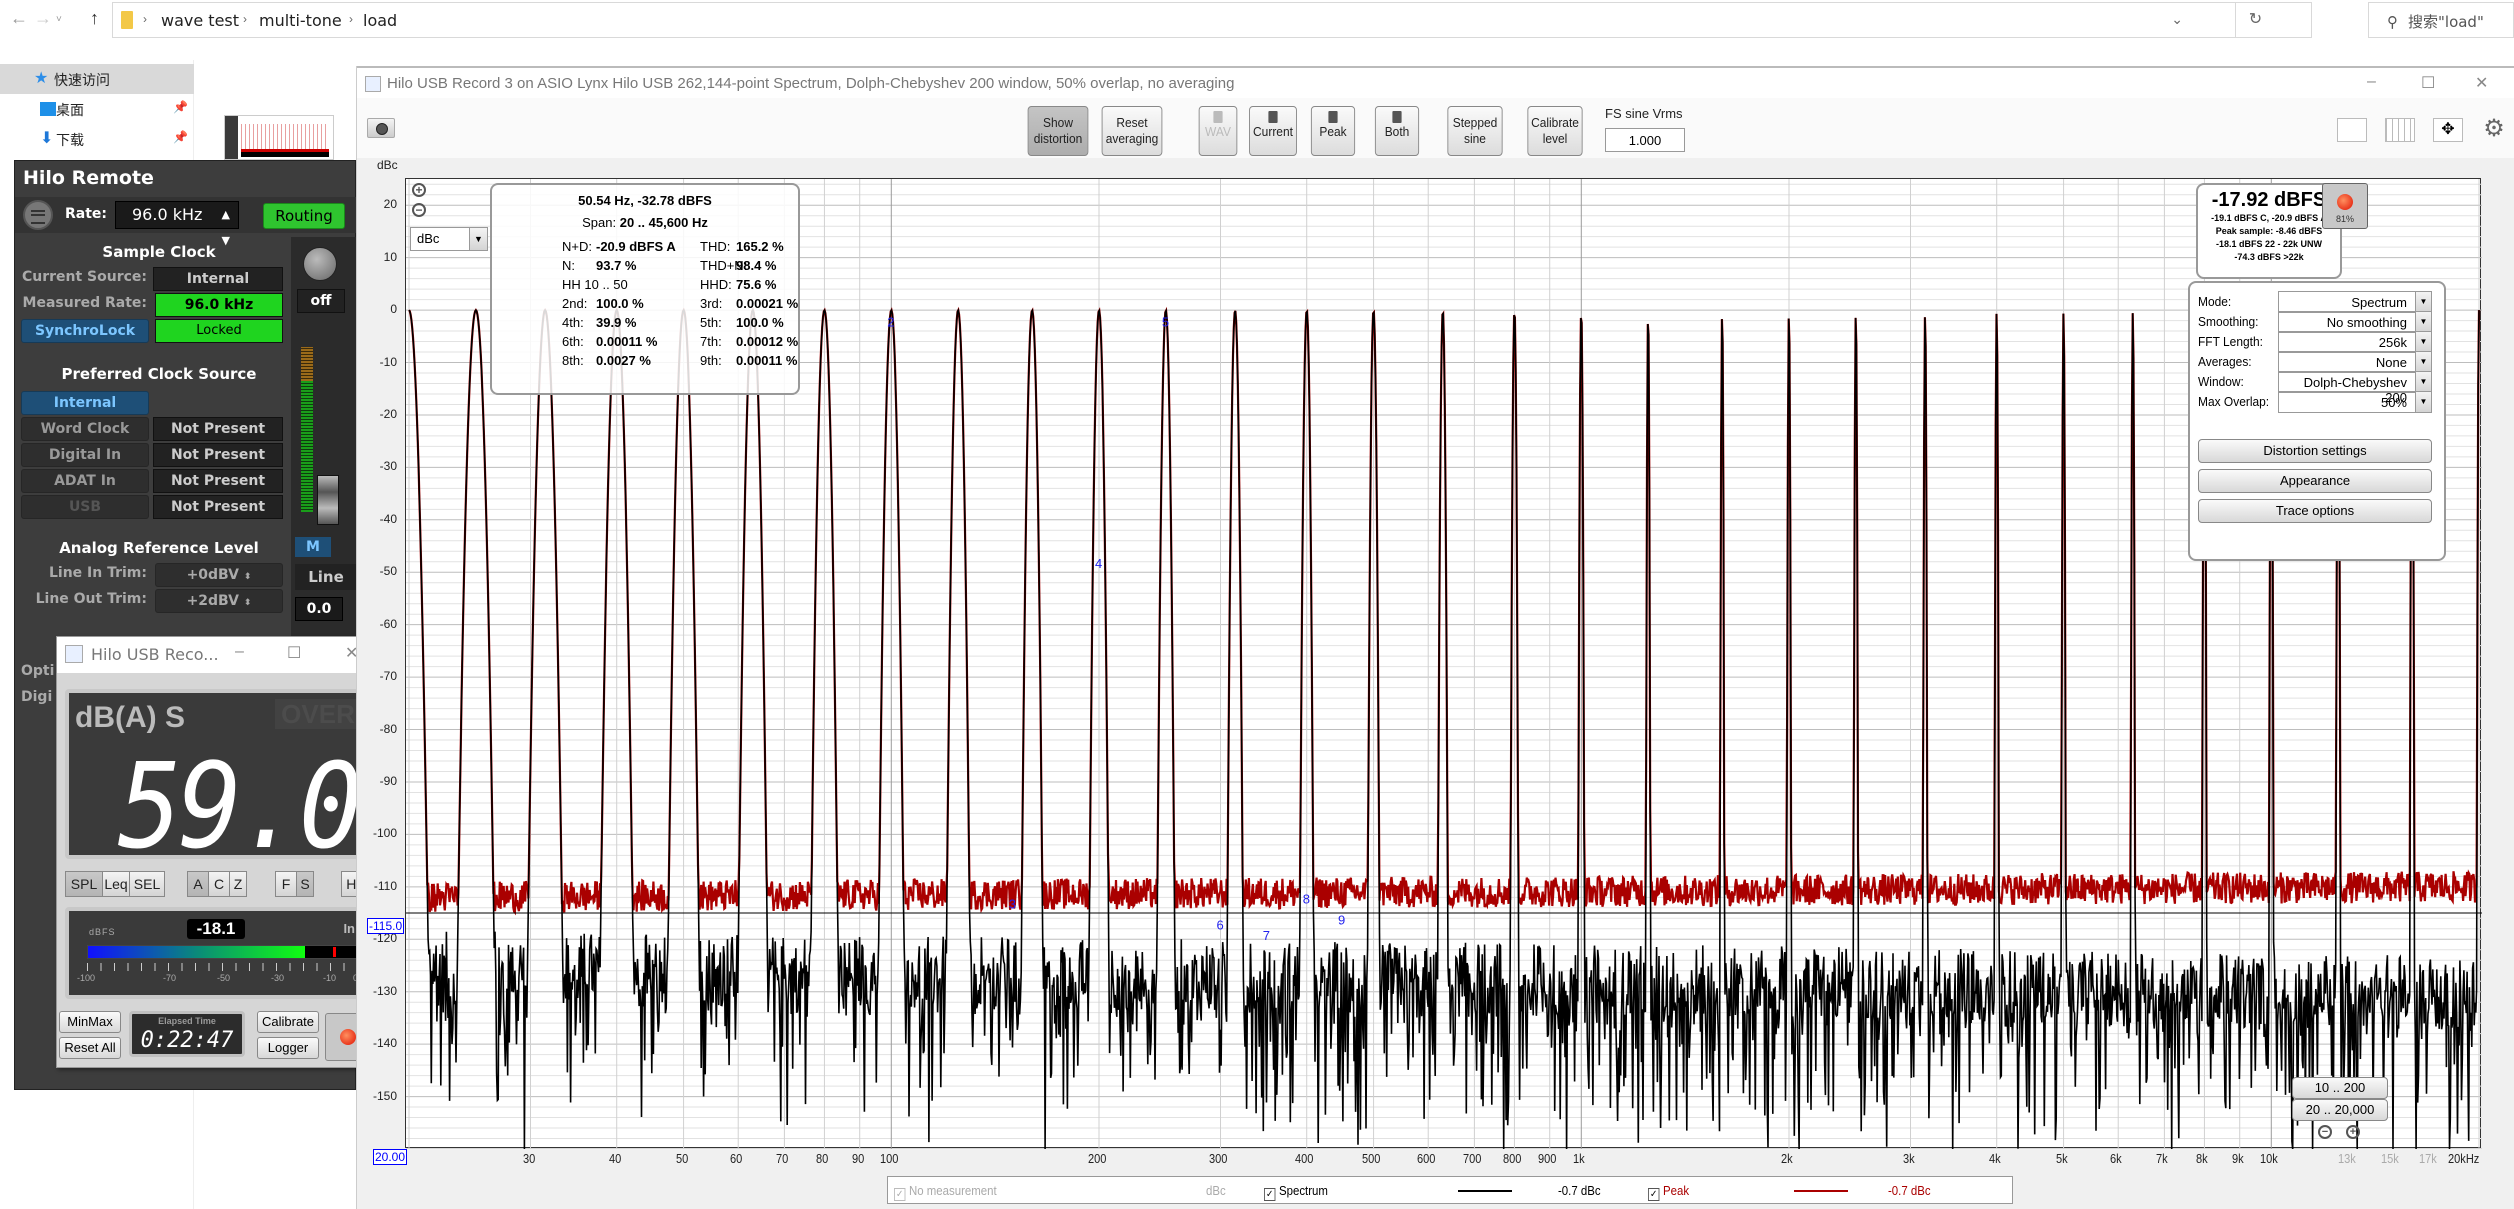  What do you see at coordinates (147, 884) in the screenshot?
I see `sel-mode-button: SEL` at bounding box center [147, 884].